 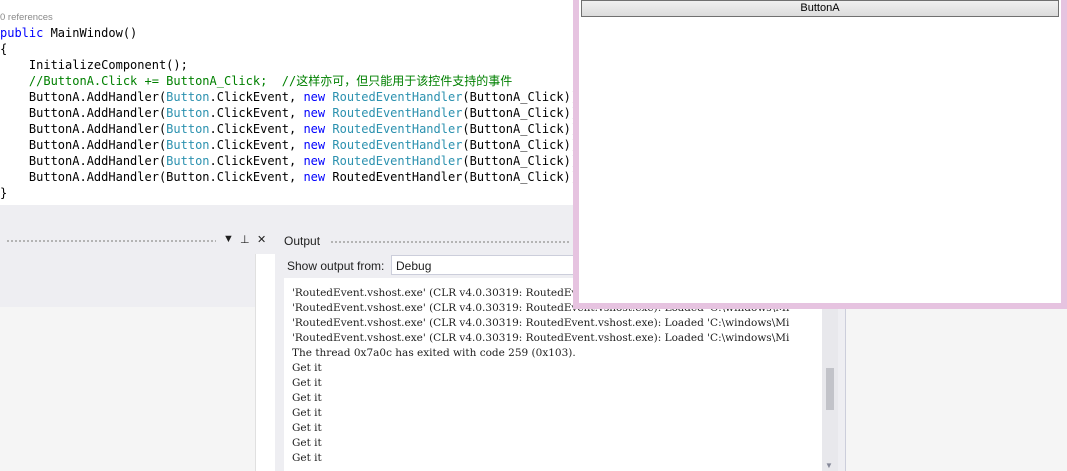 I want to click on code-token: public, so click(x=22, y=33).